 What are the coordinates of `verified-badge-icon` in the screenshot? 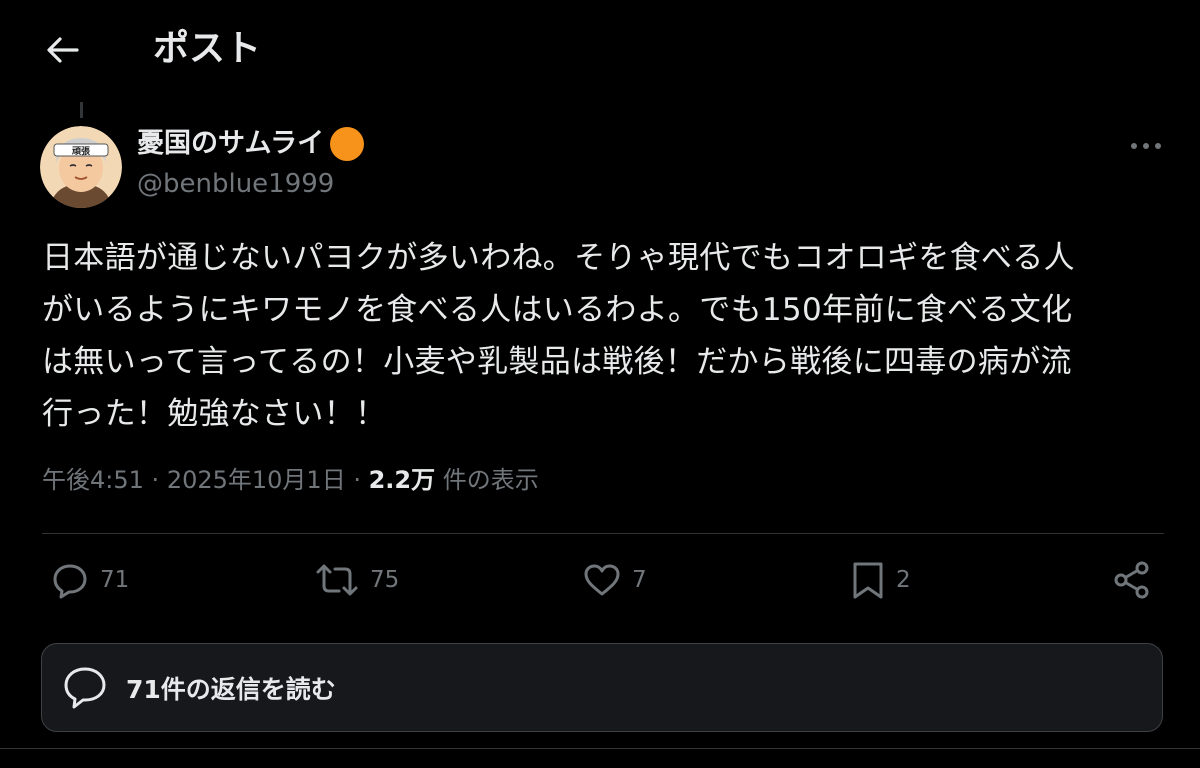 It's located at (347, 144).